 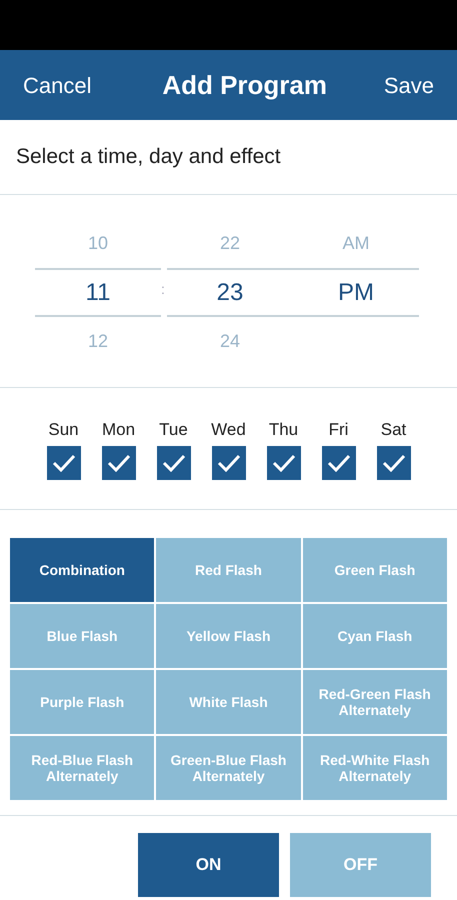 What do you see at coordinates (360, 865) in the screenshot?
I see `power-button: OFF` at bounding box center [360, 865].